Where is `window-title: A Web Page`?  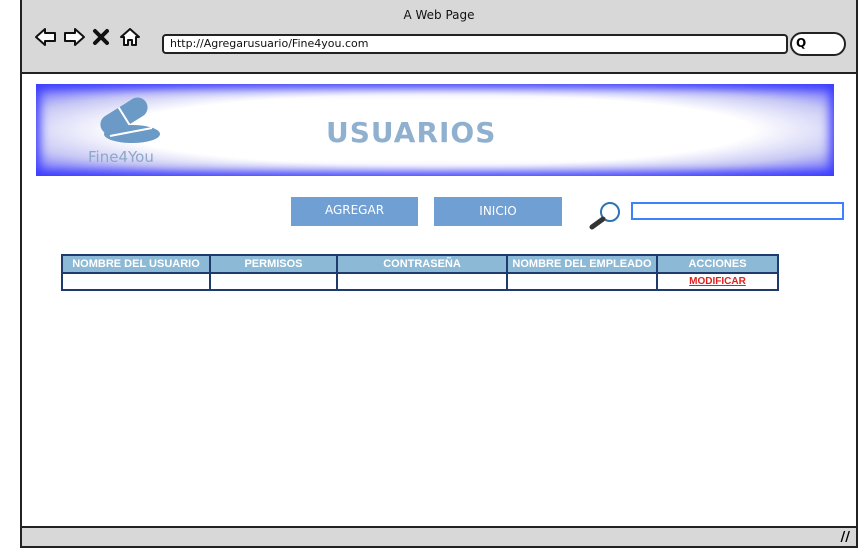
window-title: A Web Page is located at coordinates (439, 15).